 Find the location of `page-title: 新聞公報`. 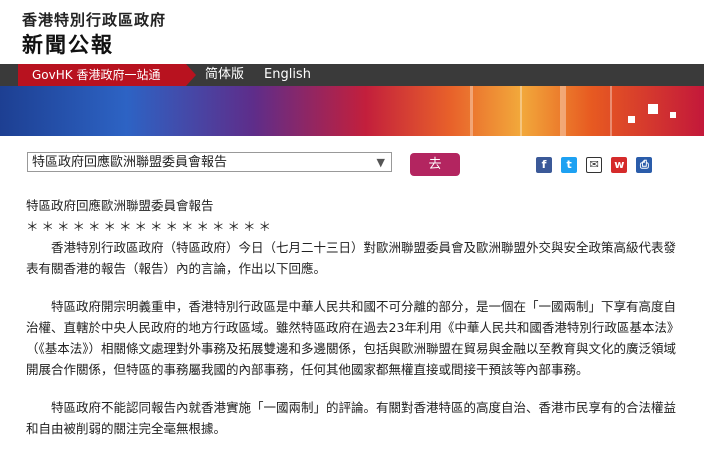

page-title: 新聞公報 is located at coordinates (68, 45).